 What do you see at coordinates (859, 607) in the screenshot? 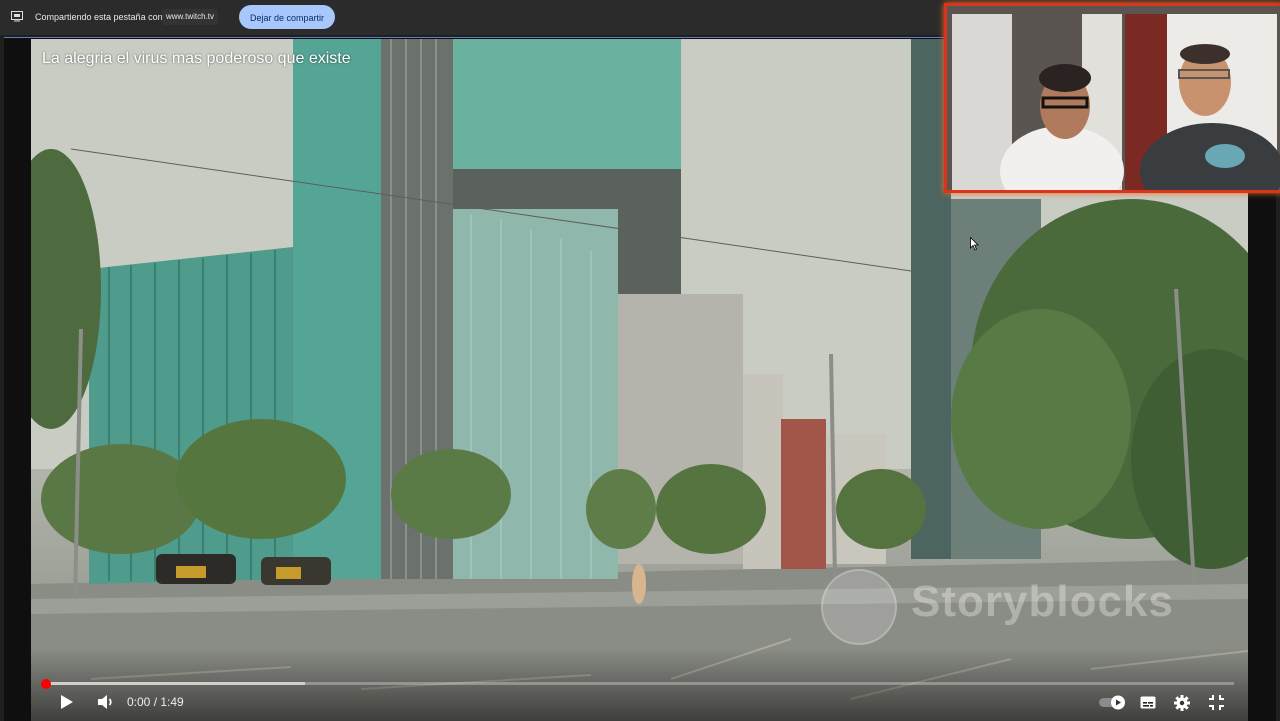
I see `storyblocks-logo` at bounding box center [859, 607].